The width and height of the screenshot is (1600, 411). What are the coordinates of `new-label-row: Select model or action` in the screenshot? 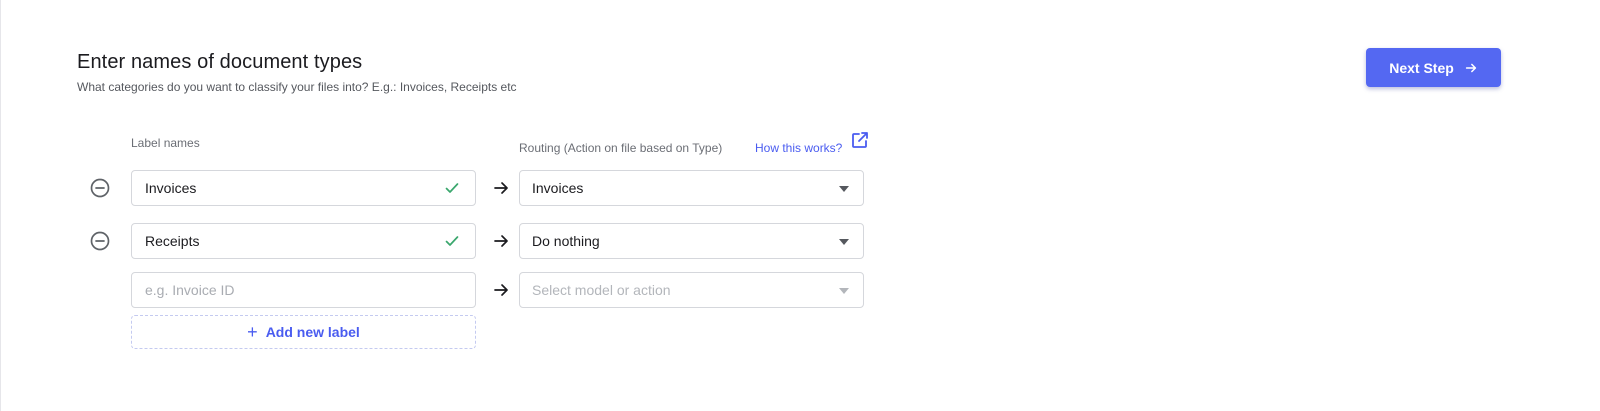 It's located at (450, 290).